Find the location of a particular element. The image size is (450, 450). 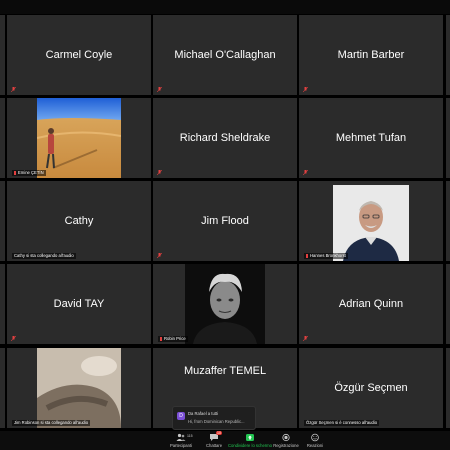

participant-name: Mehmet Tufan is located at coordinates (371, 138).